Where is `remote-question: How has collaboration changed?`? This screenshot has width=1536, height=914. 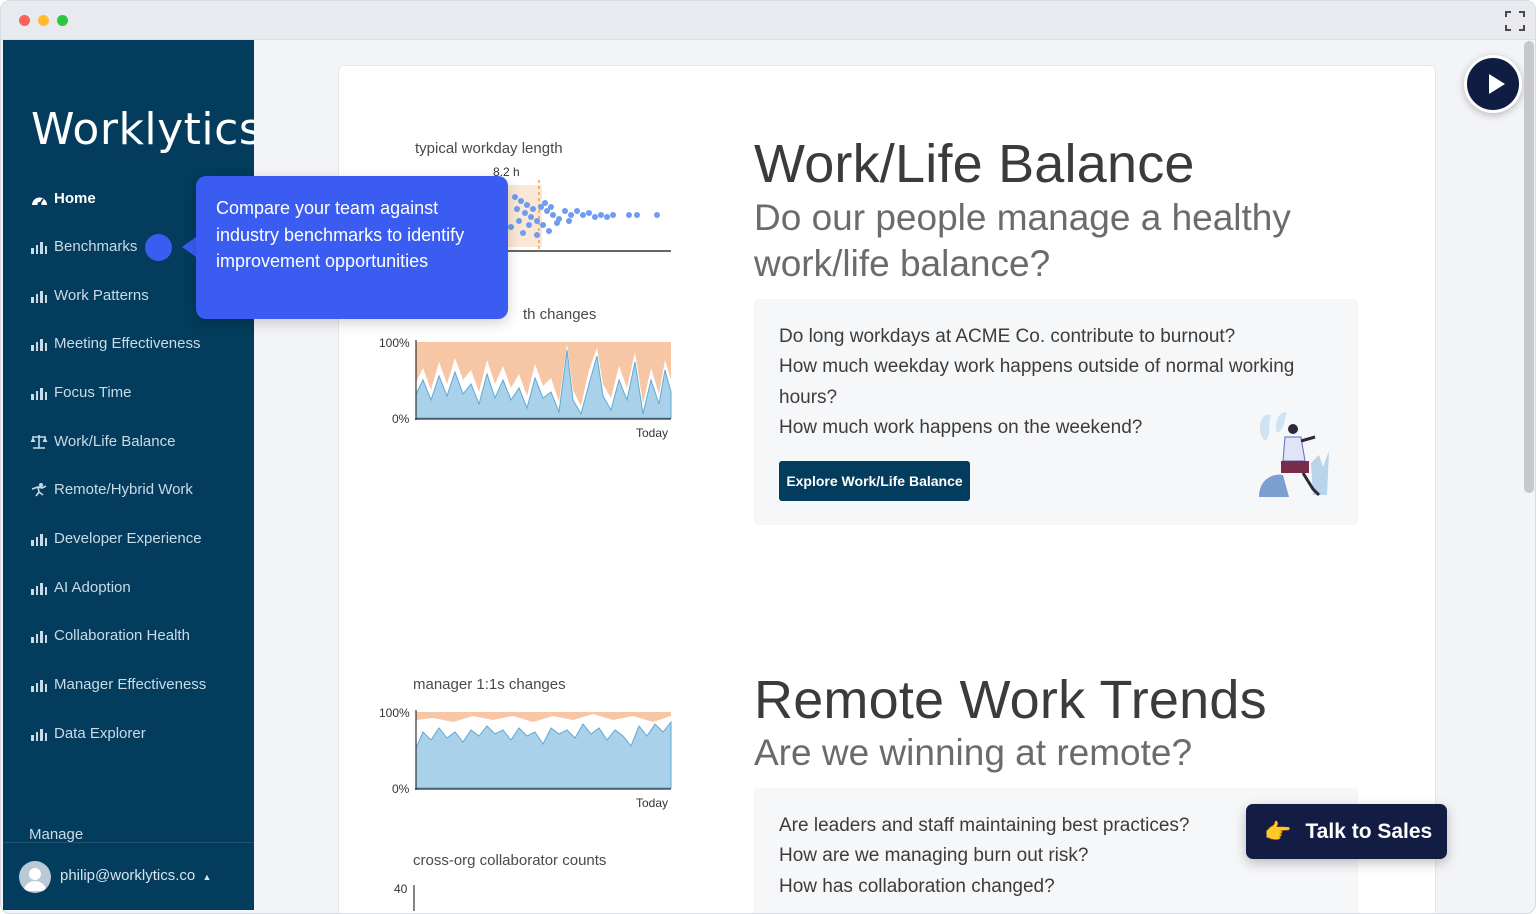 remote-question: How has collaboration changed? is located at coordinates (917, 886).